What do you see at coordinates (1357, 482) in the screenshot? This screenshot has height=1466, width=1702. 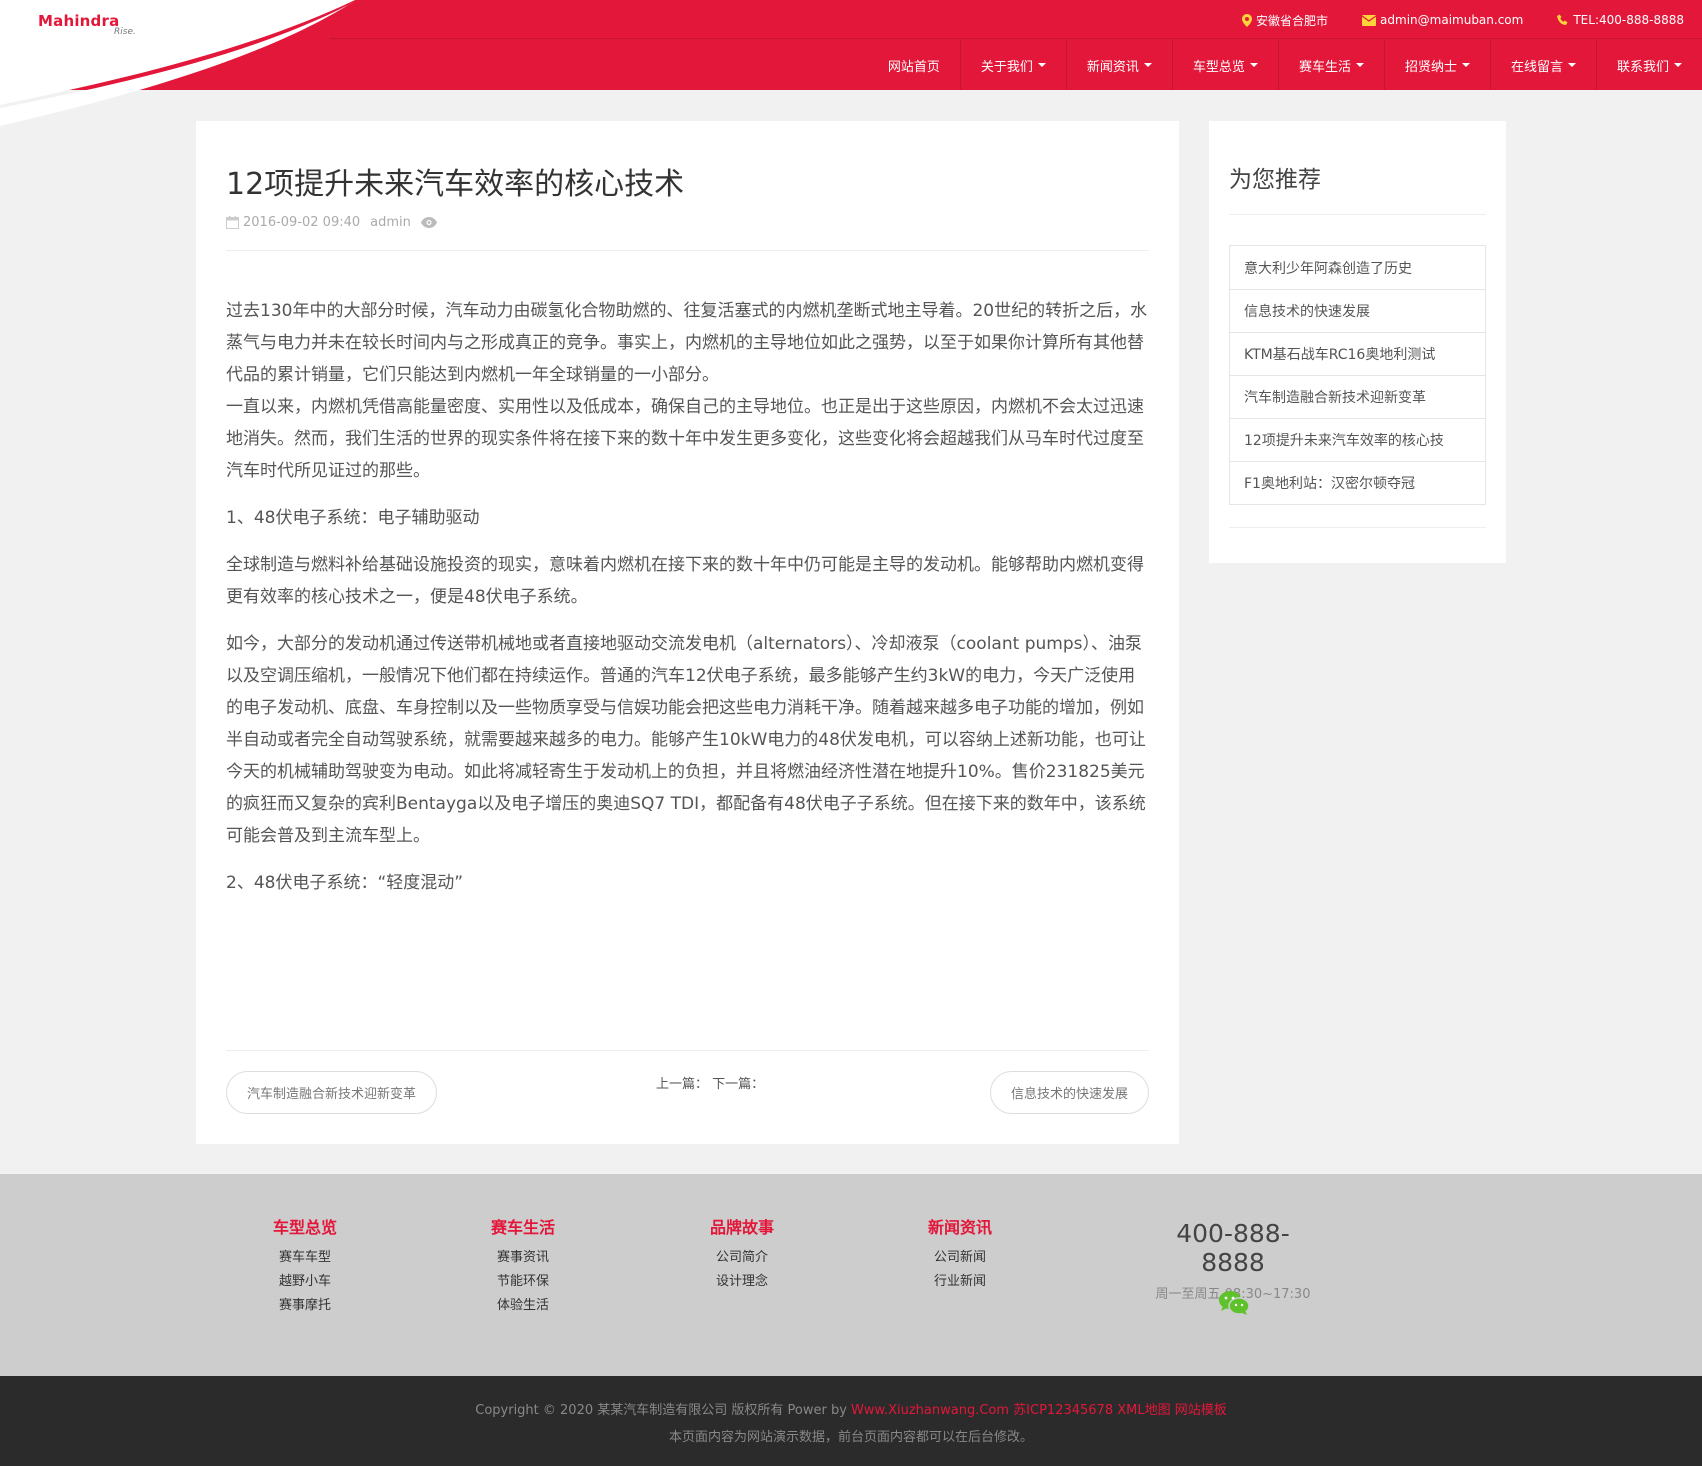 I see `recommend-item: F1奥地利站：汉密尔顿夺冠` at bounding box center [1357, 482].